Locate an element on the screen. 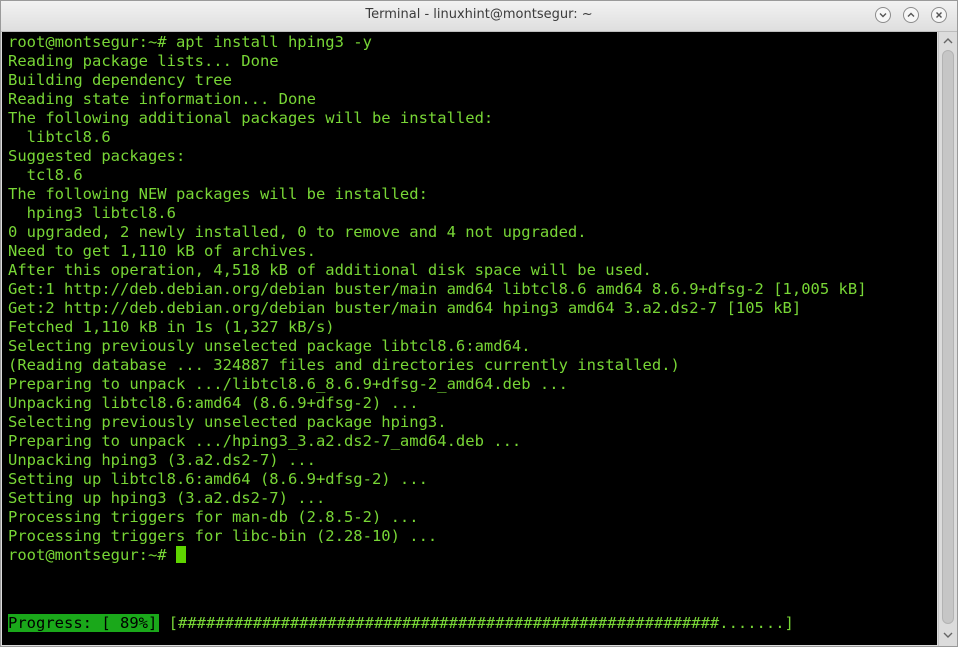 The height and width of the screenshot is (647, 958). close-button is located at coordinates (939, 15).